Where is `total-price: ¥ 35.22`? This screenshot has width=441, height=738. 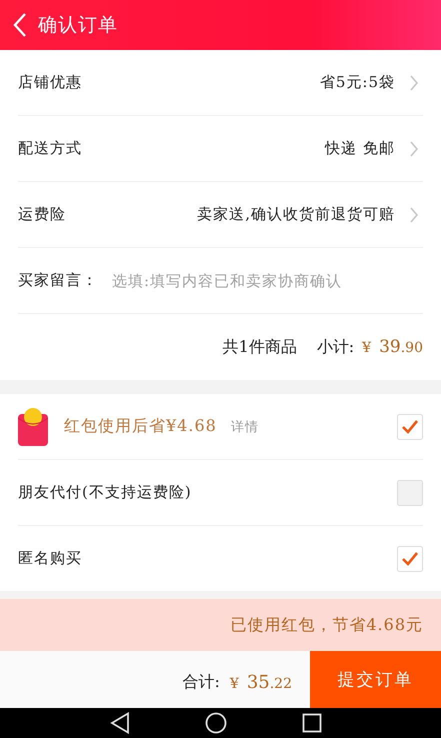
total-price: ¥ 35.22 is located at coordinates (261, 682).